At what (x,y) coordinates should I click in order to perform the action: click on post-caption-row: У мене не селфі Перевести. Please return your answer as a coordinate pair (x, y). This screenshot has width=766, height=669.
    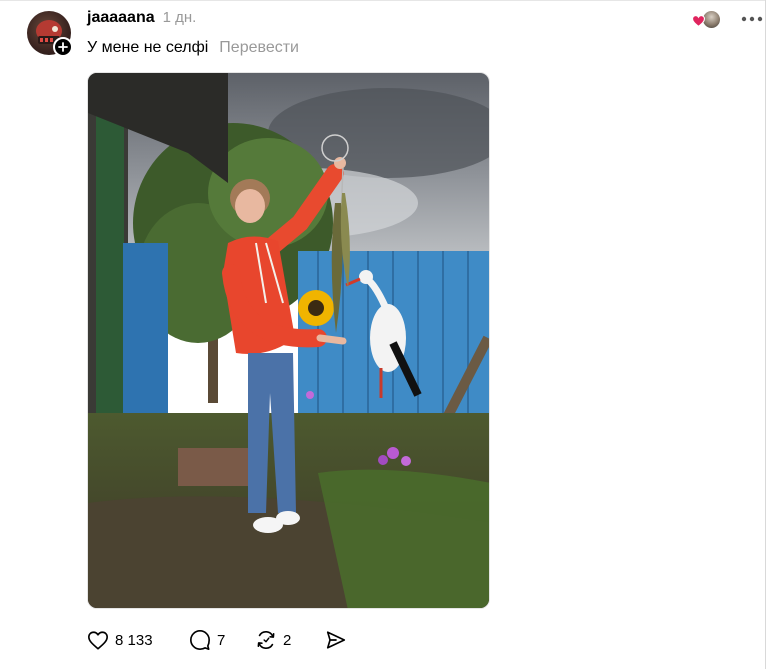
    Looking at the image, I should click on (193, 48).